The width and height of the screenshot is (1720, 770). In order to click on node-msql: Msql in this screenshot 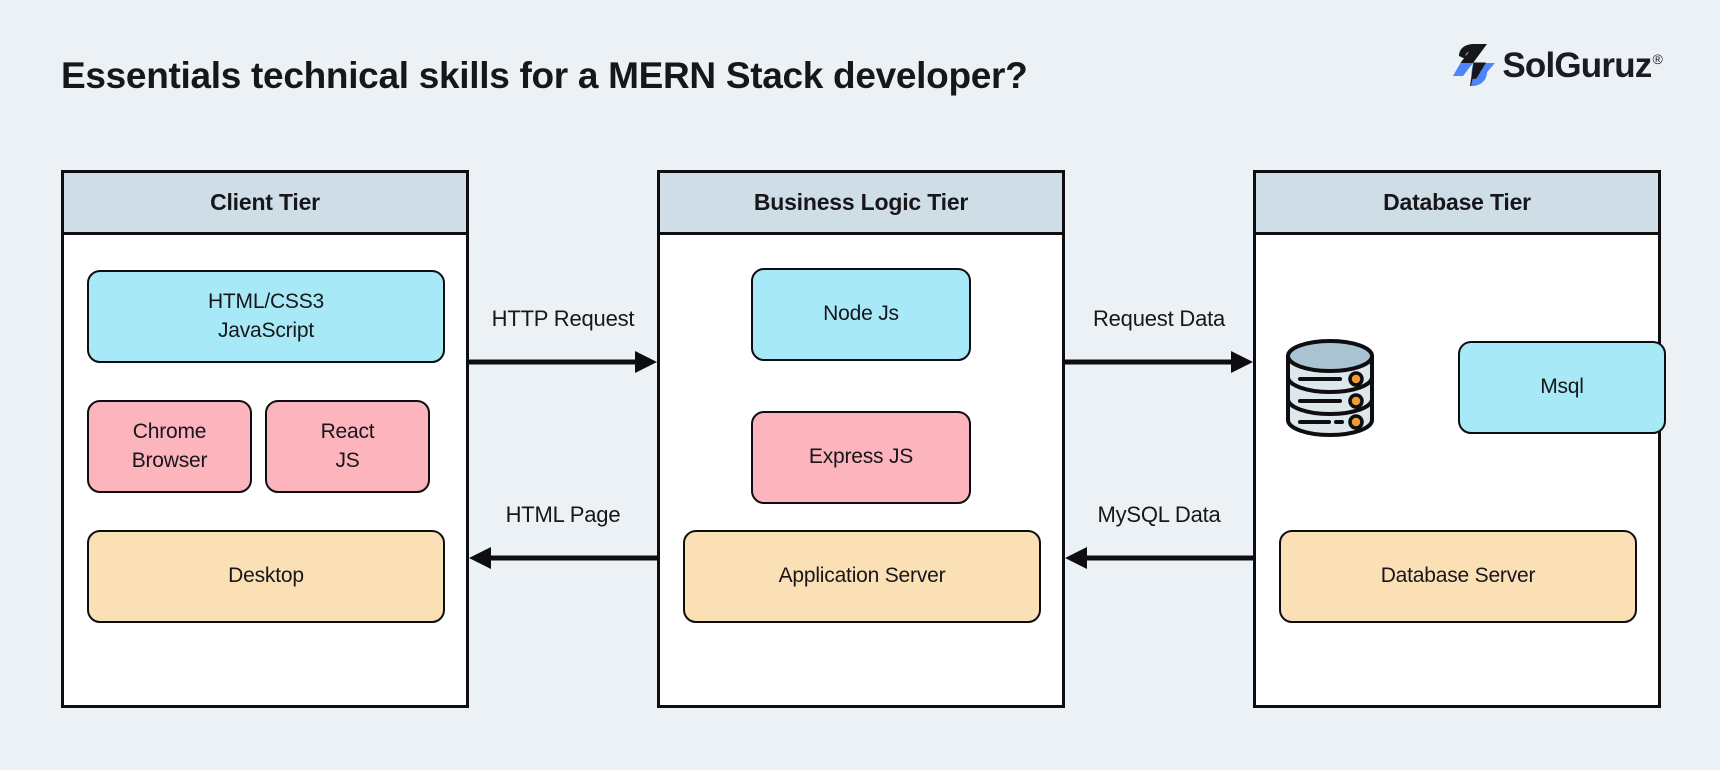, I will do `click(1562, 387)`.